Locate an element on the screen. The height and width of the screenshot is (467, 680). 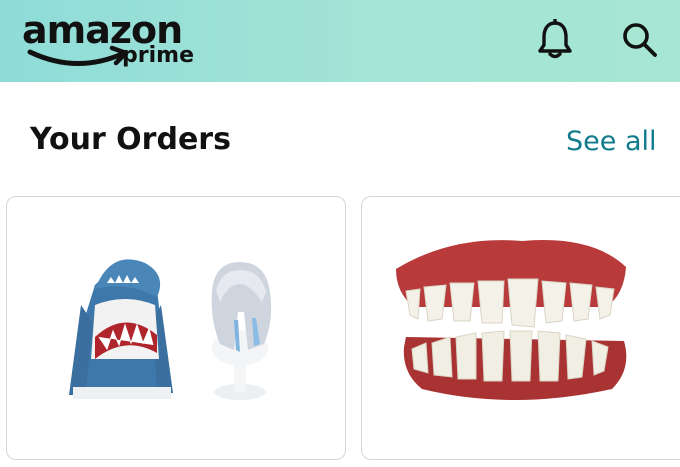
search-icon is located at coordinates (640, 40).